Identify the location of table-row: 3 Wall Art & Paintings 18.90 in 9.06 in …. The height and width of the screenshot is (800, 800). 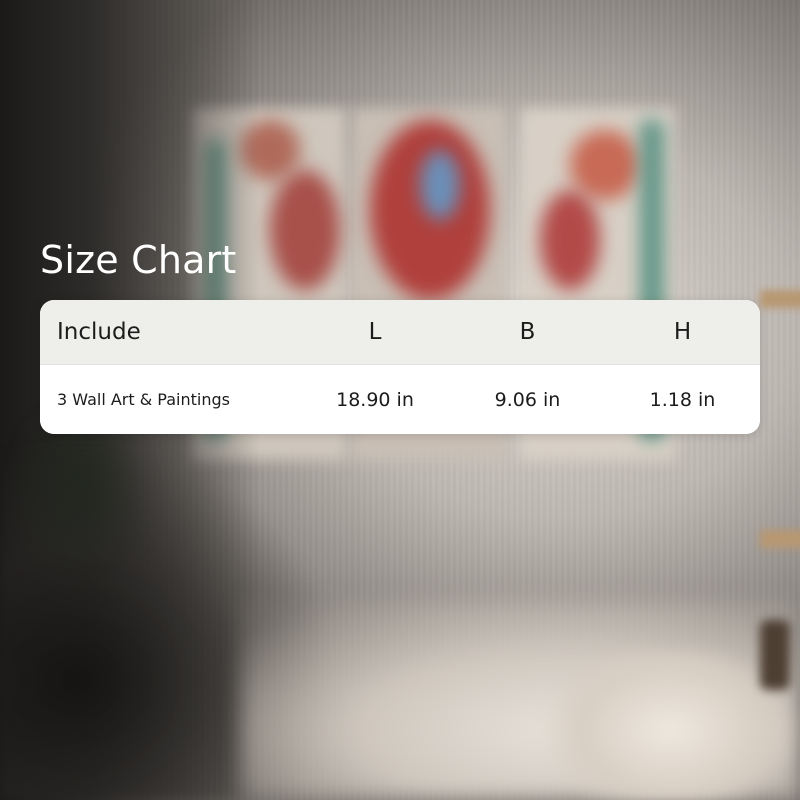
(400, 399).